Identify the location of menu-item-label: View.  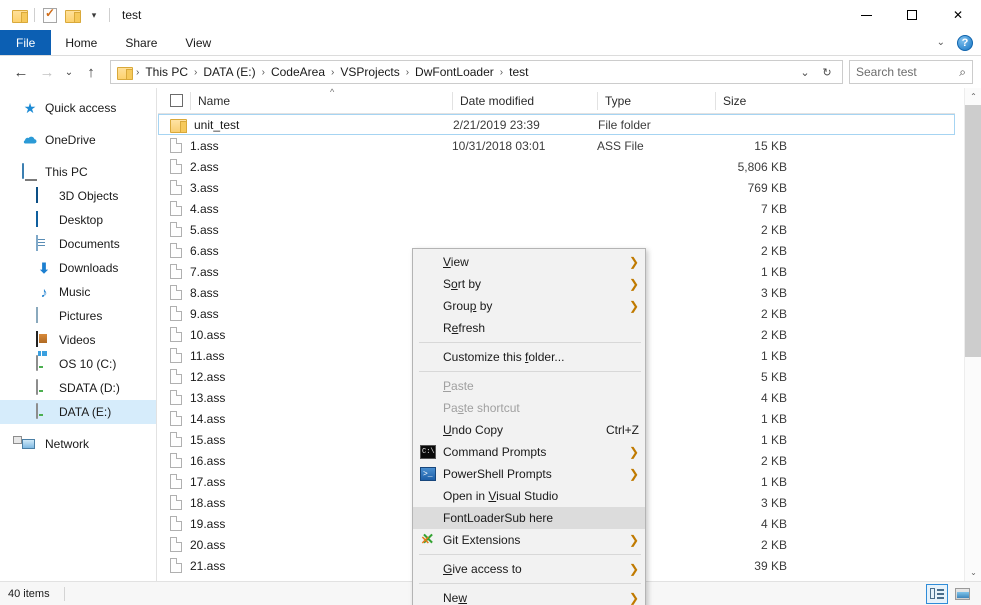
(456, 262).